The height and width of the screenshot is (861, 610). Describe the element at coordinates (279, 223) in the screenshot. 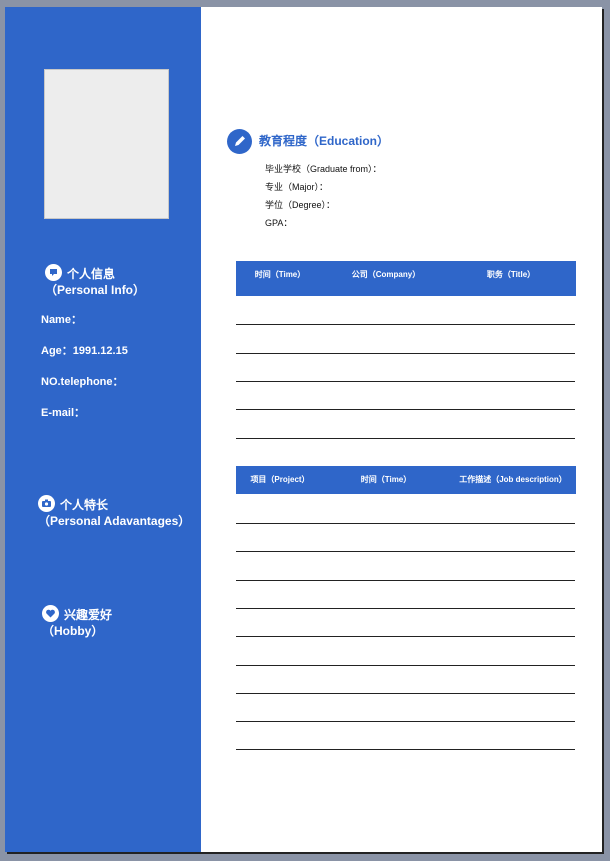

I see `gpa-field: GPA：` at that location.